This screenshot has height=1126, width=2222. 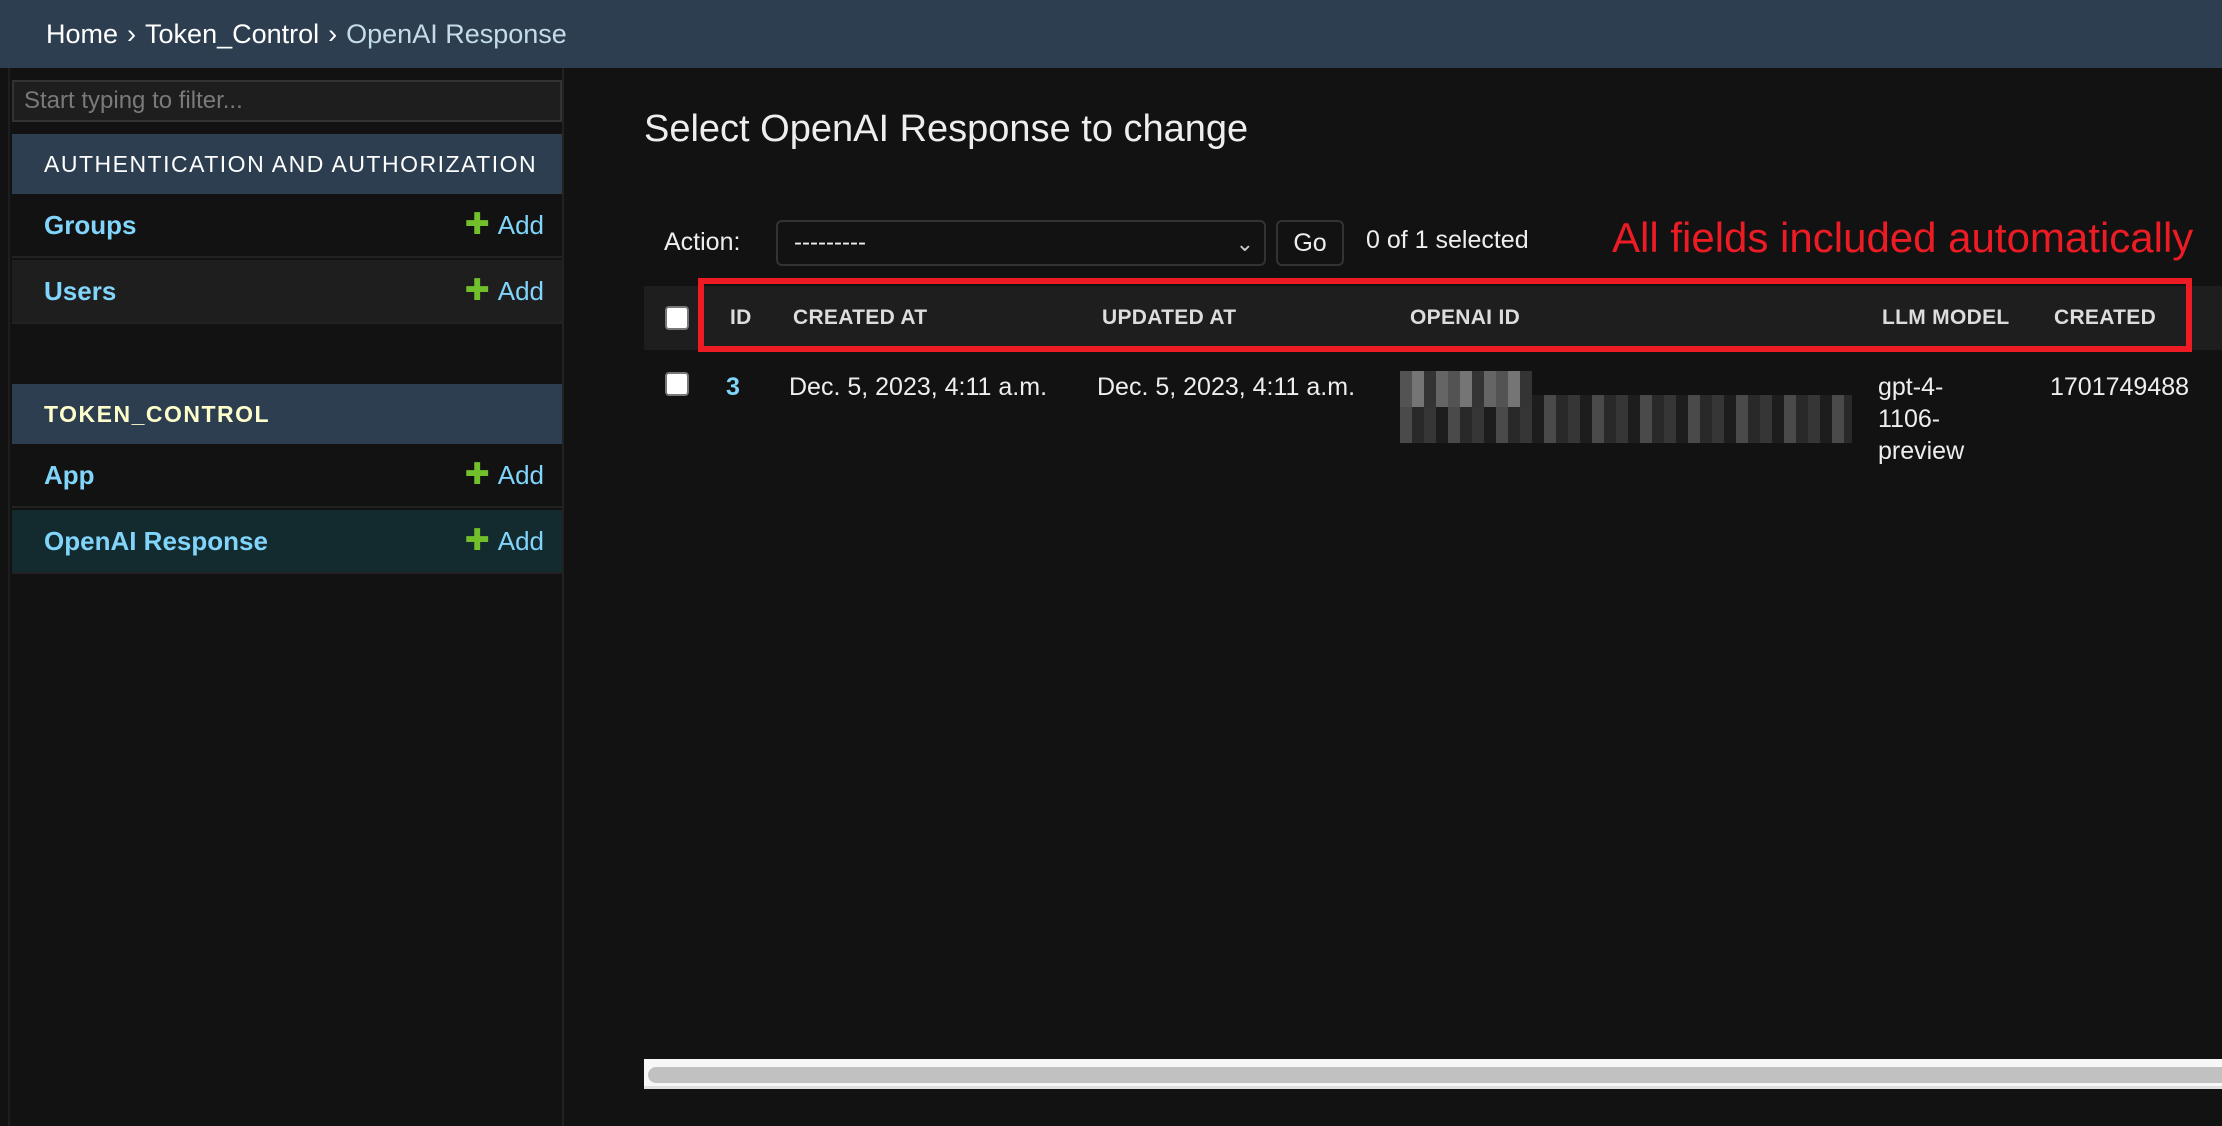 I want to click on row-created-at: Dec. 5, 2023, 4:11 a.m., so click(x=918, y=387).